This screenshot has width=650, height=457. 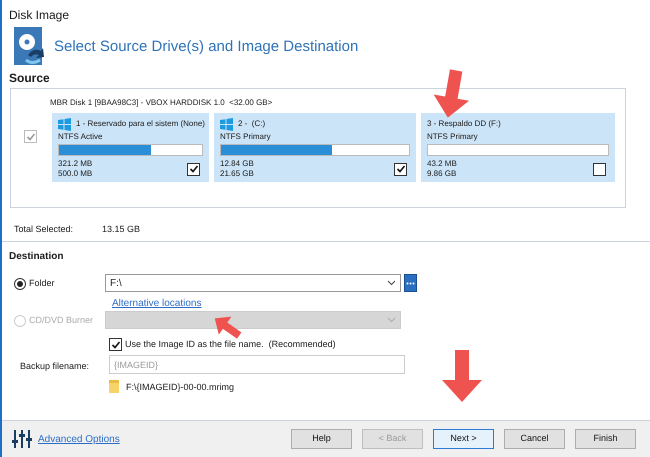 What do you see at coordinates (121, 229) in the screenshot?
I see `total-value: 13.15 GB` at bounding box center [121, 229].